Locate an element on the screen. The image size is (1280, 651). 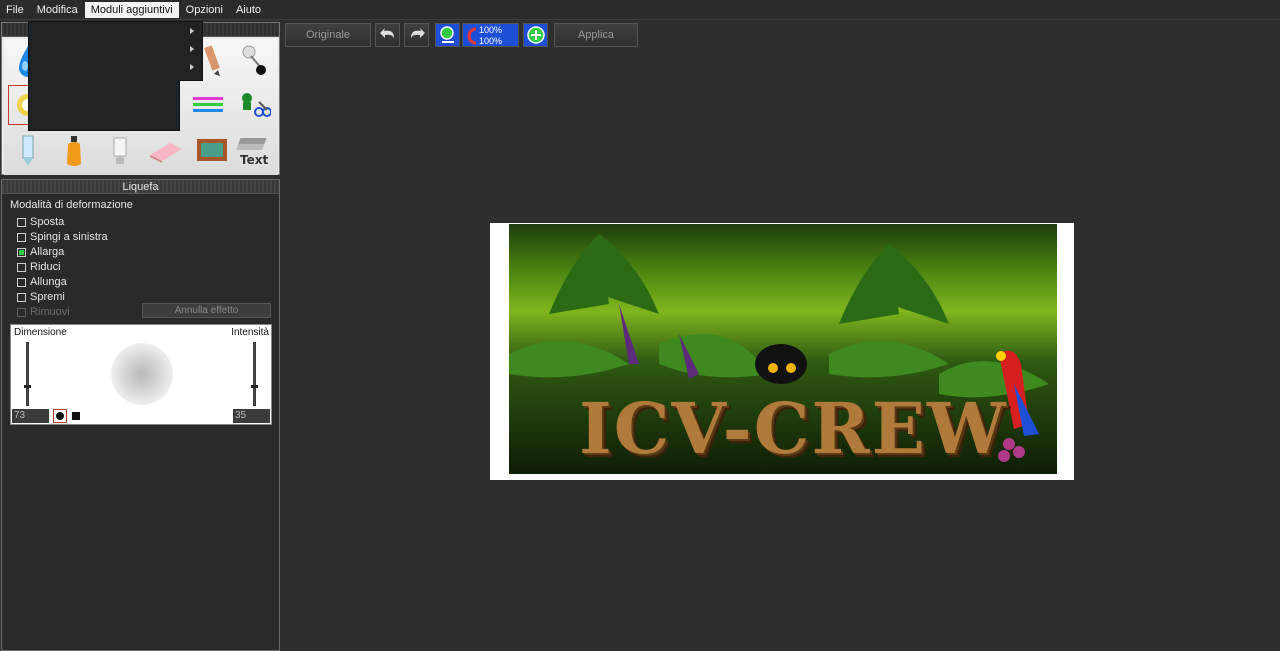
picture-frame-icon is located at coordinates (212, 151).